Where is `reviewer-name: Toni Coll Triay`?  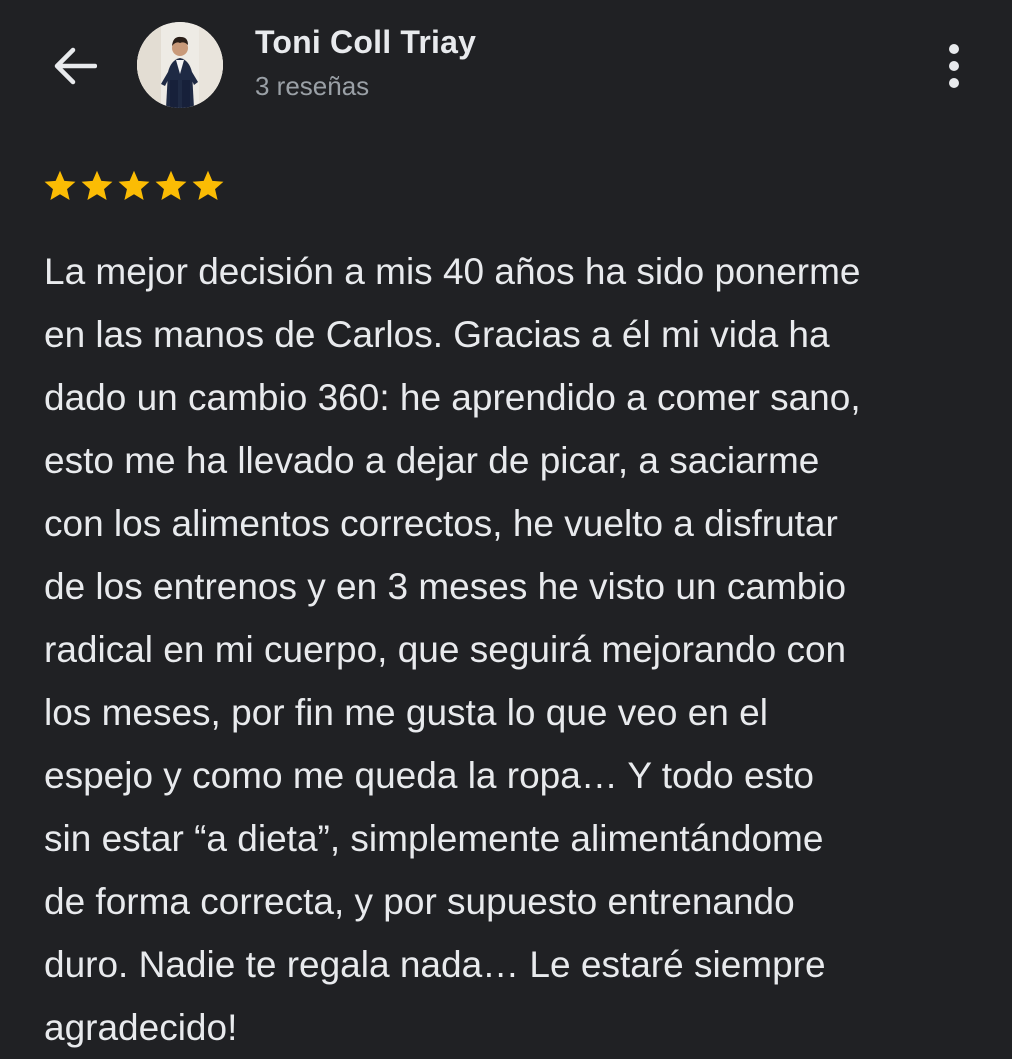
reviewer-name: Toni Coll Triay is located at coordinates (365, 42).